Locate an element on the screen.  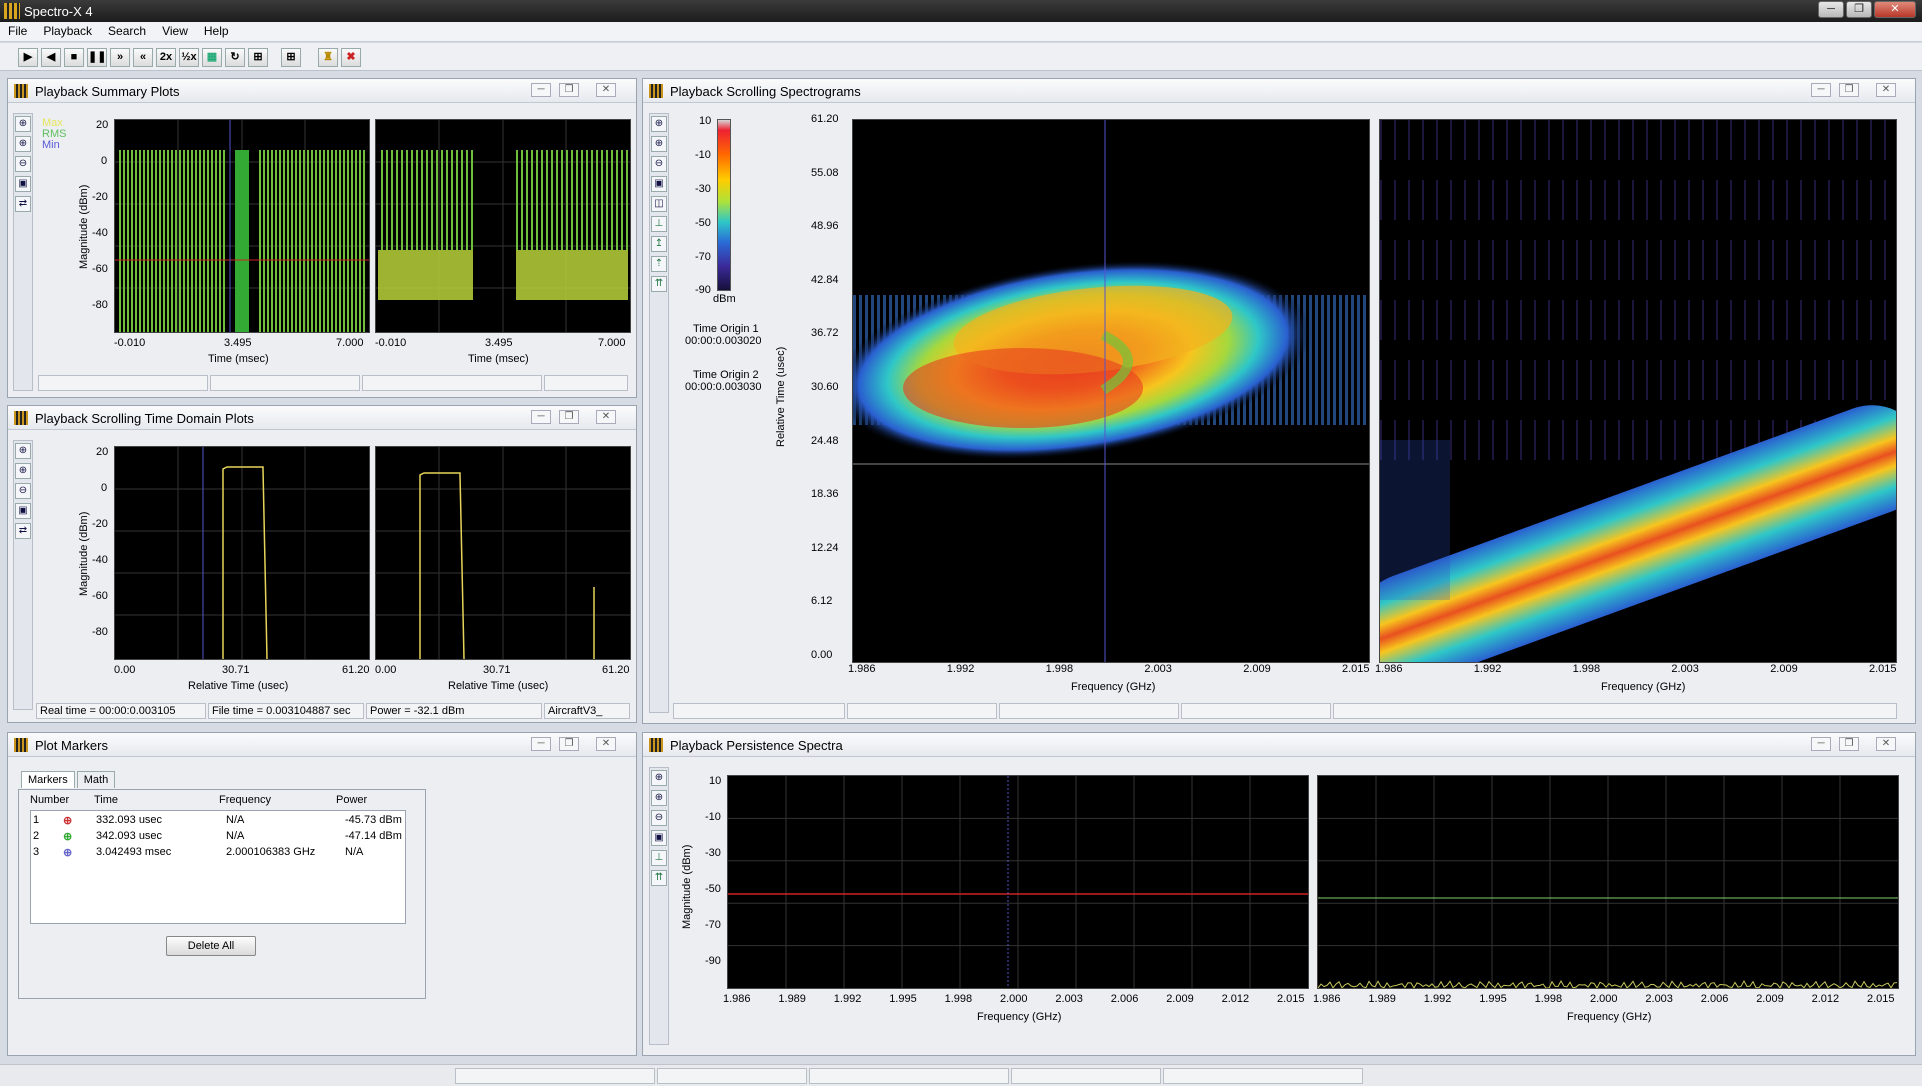
menu-search: Search is located at coordinates (127, 30).